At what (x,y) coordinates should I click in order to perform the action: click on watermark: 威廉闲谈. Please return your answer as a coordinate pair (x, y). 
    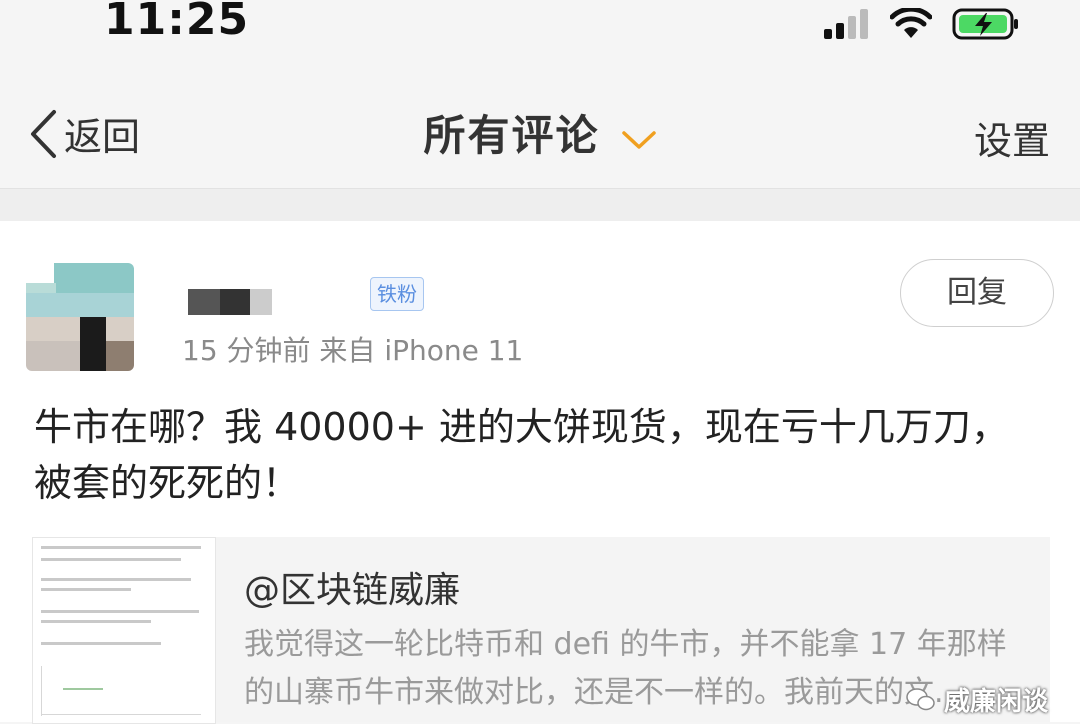
    Looking at the image, I should click on (977, 699).